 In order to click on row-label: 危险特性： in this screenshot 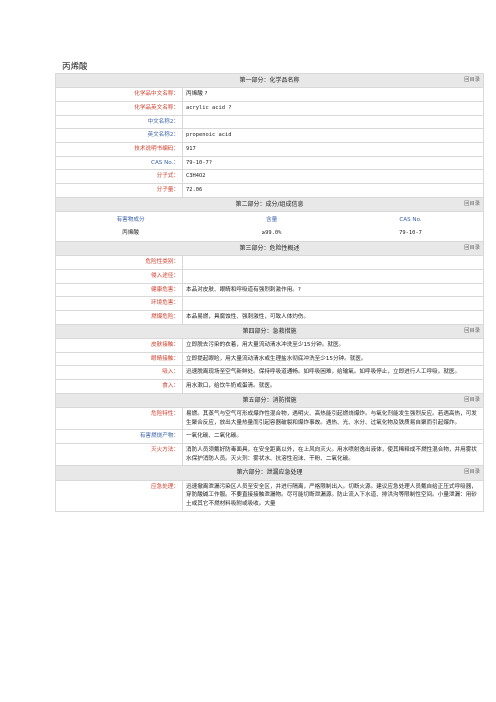, I will do `click(119, 418)`.